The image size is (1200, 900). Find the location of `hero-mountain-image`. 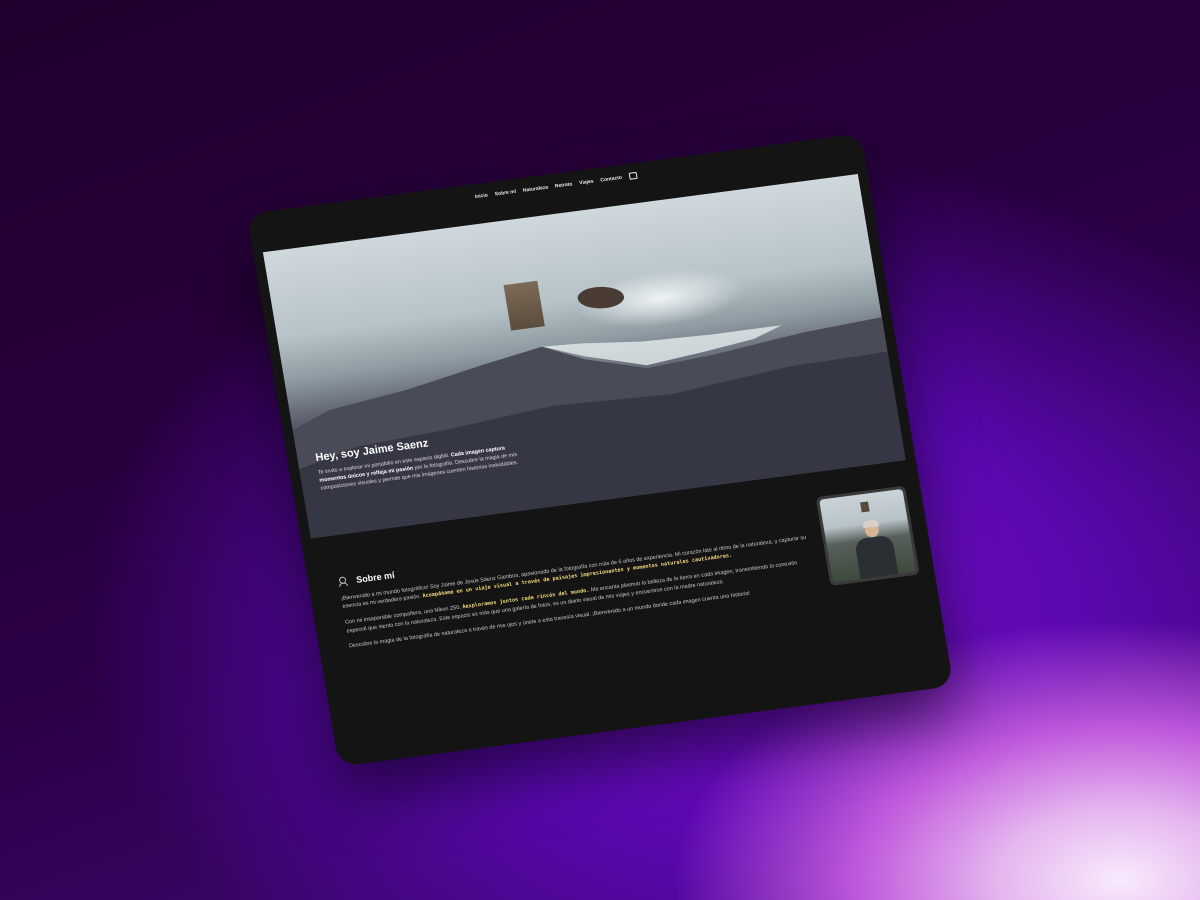

hero-mountain-image is located at coordinates (599, 428).